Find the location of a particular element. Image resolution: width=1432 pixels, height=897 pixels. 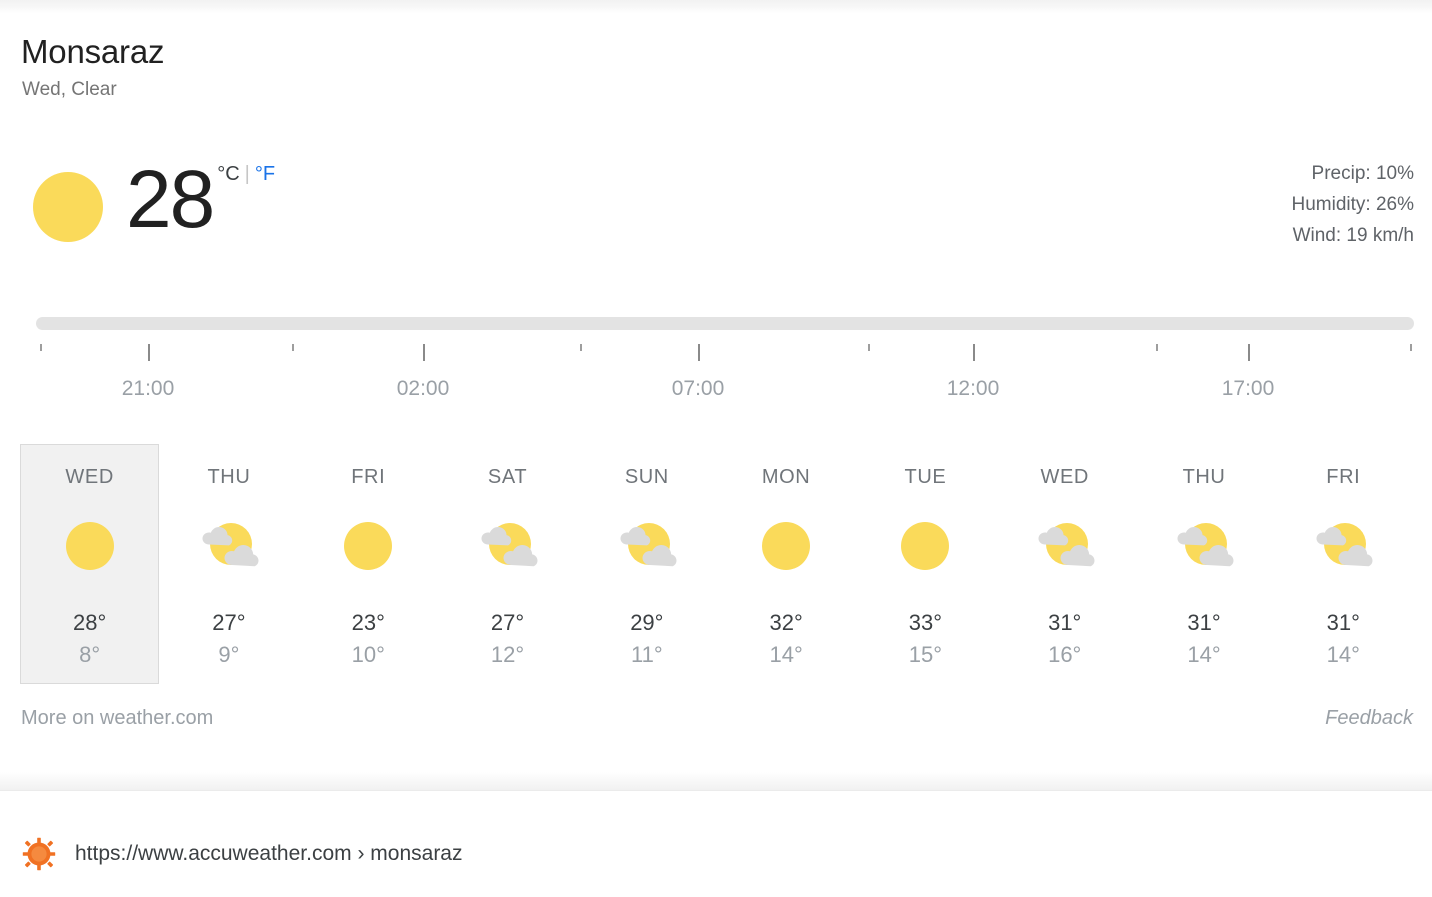

current-stats: Precip: 10% Humidity: 26% Wind: 19 km/h is located at coordinates (1353, 204).